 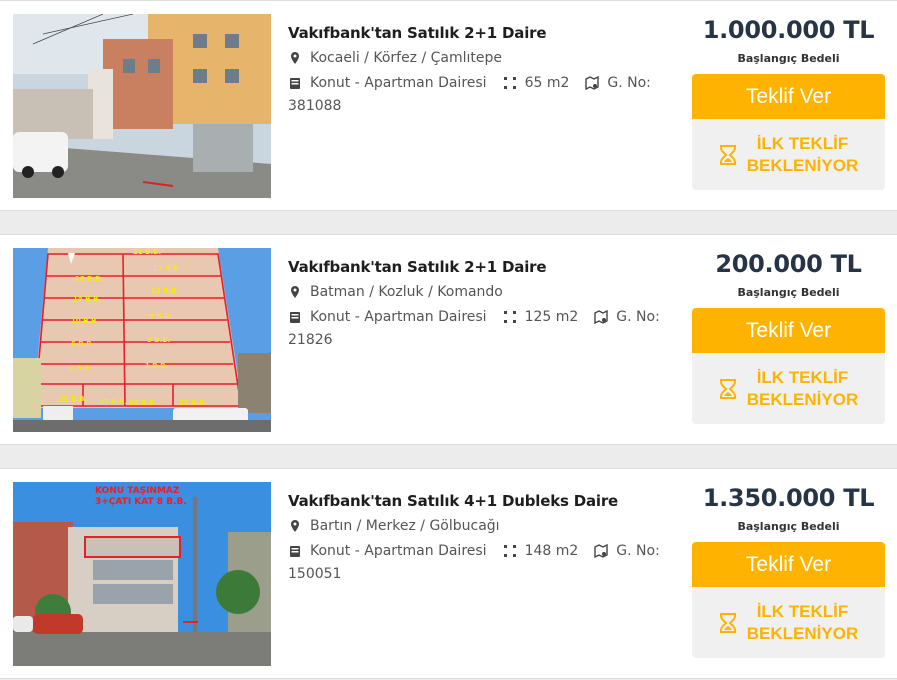 I want to click on photo-unit-label: 5 B.B., so click(x=158, y=340).